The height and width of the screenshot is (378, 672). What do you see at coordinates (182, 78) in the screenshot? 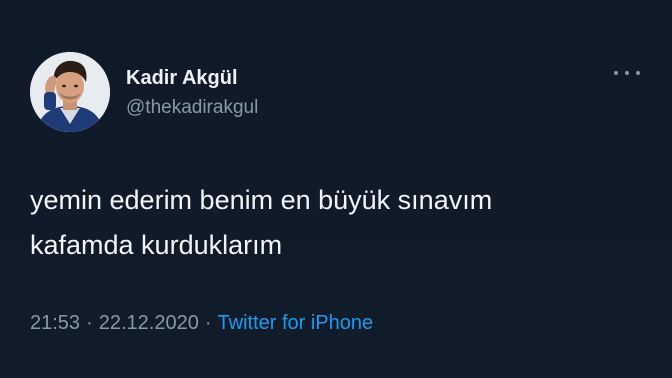
I see `author-name: Kadir Akgül` at bounding box center [182, 78].